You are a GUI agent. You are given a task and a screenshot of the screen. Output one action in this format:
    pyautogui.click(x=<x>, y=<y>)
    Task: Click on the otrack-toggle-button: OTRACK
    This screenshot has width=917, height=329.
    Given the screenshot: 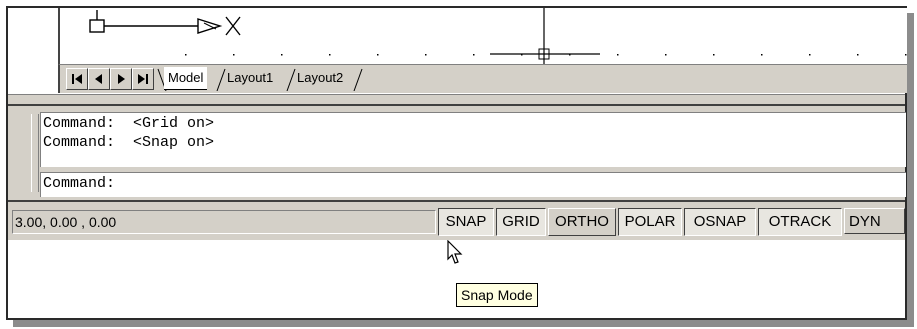 What is the action you would take?
    pyautogui.click(x=800, y=222)
    